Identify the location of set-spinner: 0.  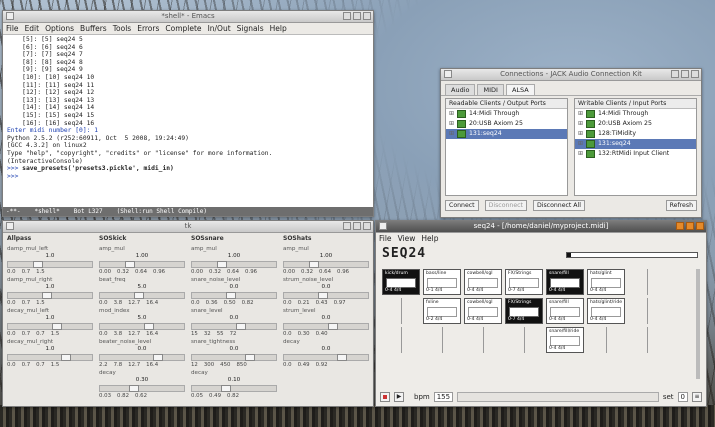
(682, 397).